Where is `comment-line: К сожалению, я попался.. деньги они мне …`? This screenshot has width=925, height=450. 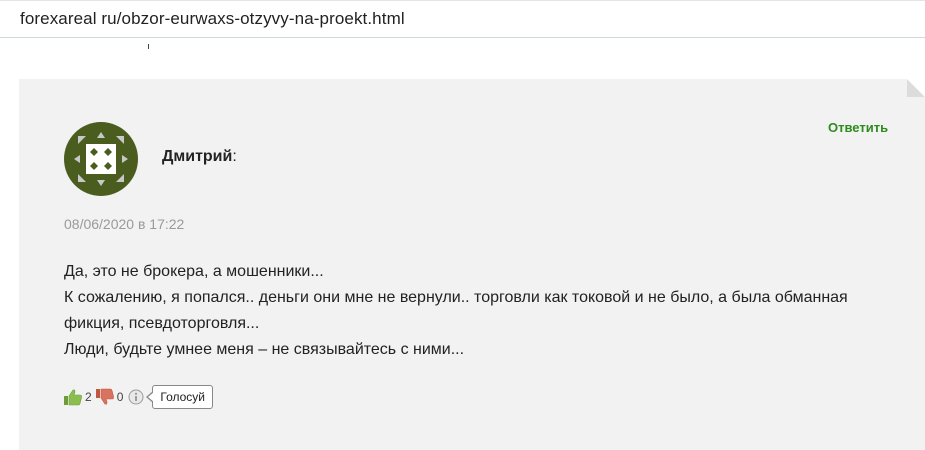 comment-line: К сожалению, я попался.. деньги они мне … is located at coordinates (456, 310).